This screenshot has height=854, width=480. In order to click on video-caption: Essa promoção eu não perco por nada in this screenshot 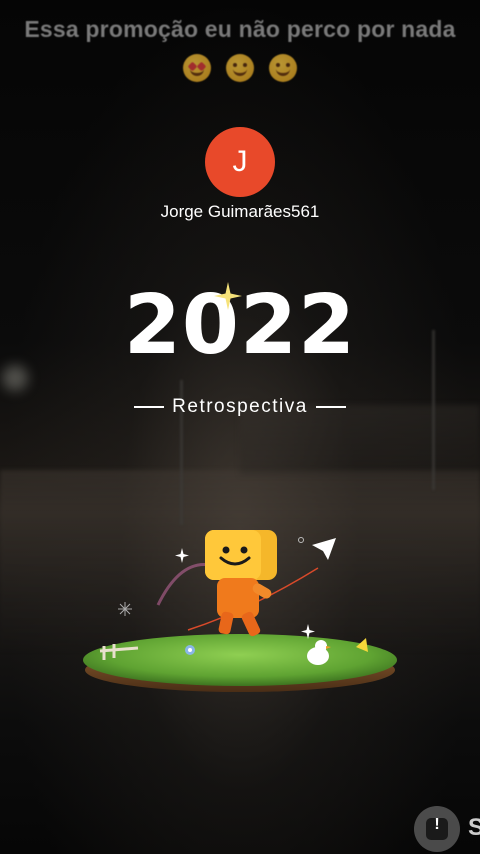, I will do `click(240, 29)`.